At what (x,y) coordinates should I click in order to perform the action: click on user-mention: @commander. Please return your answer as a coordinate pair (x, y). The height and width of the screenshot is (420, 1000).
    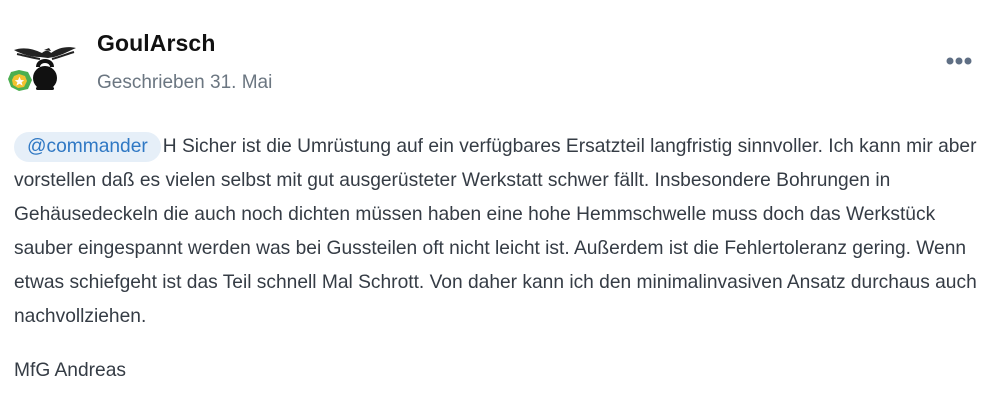
    Looking at the image, I should click on (87, 147).